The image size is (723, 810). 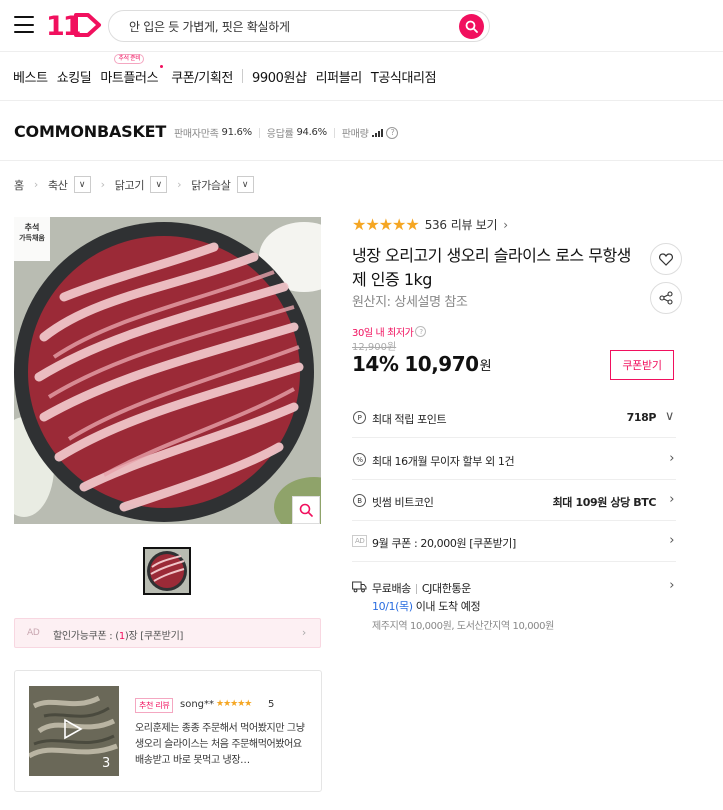 I want to click on lowest-price-label: 30일 내 최저가 ?, so click(x=389, y=331).